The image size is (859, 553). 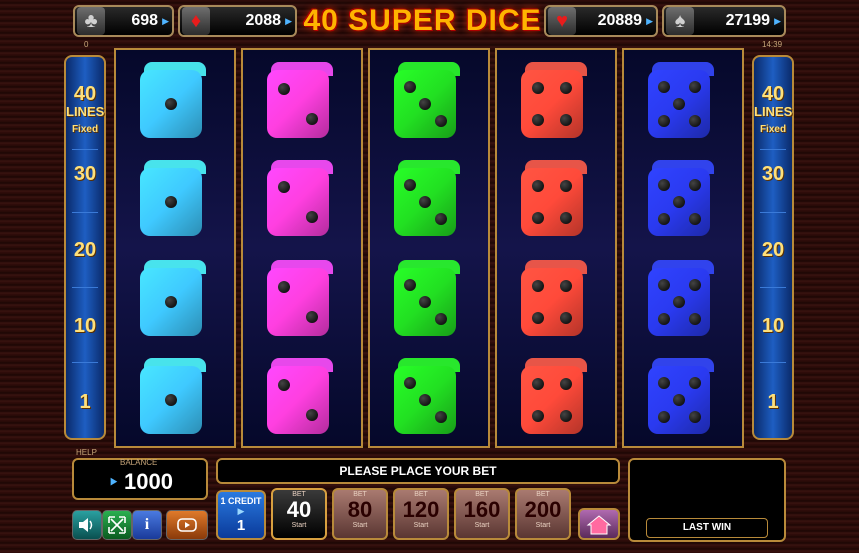 I want to click on jackpot-value: 20889, so click(x=620, y=20).